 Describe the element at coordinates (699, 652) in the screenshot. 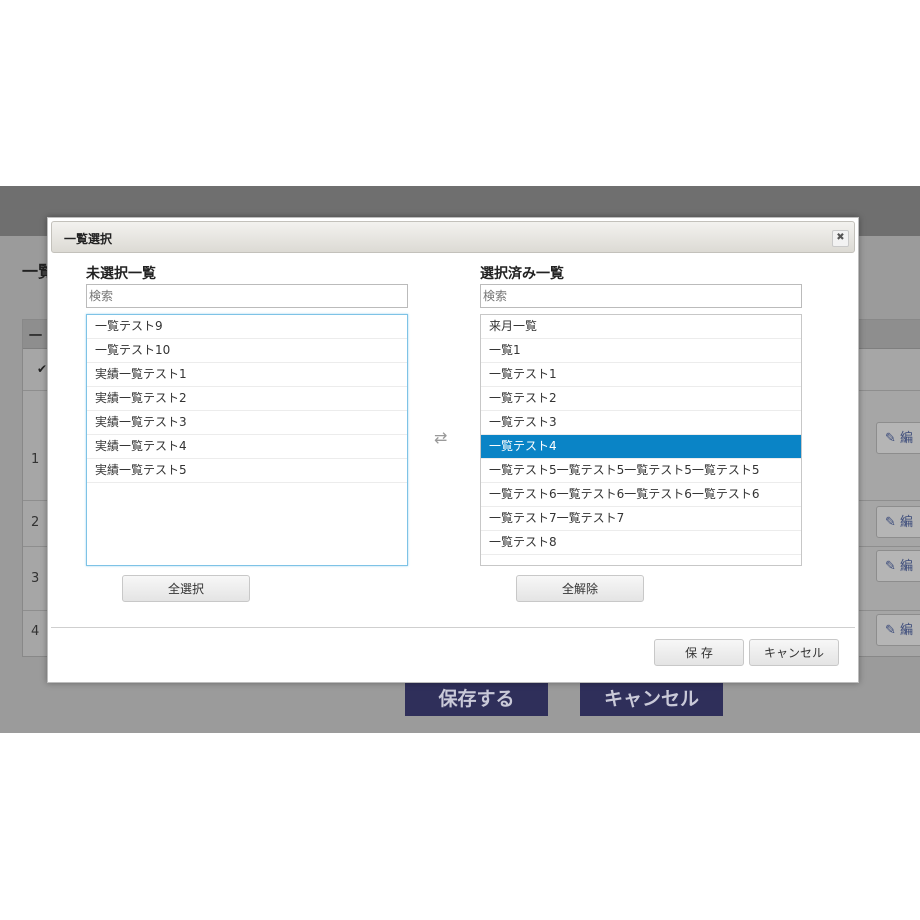

I see `save-button: 保 存` at that location.